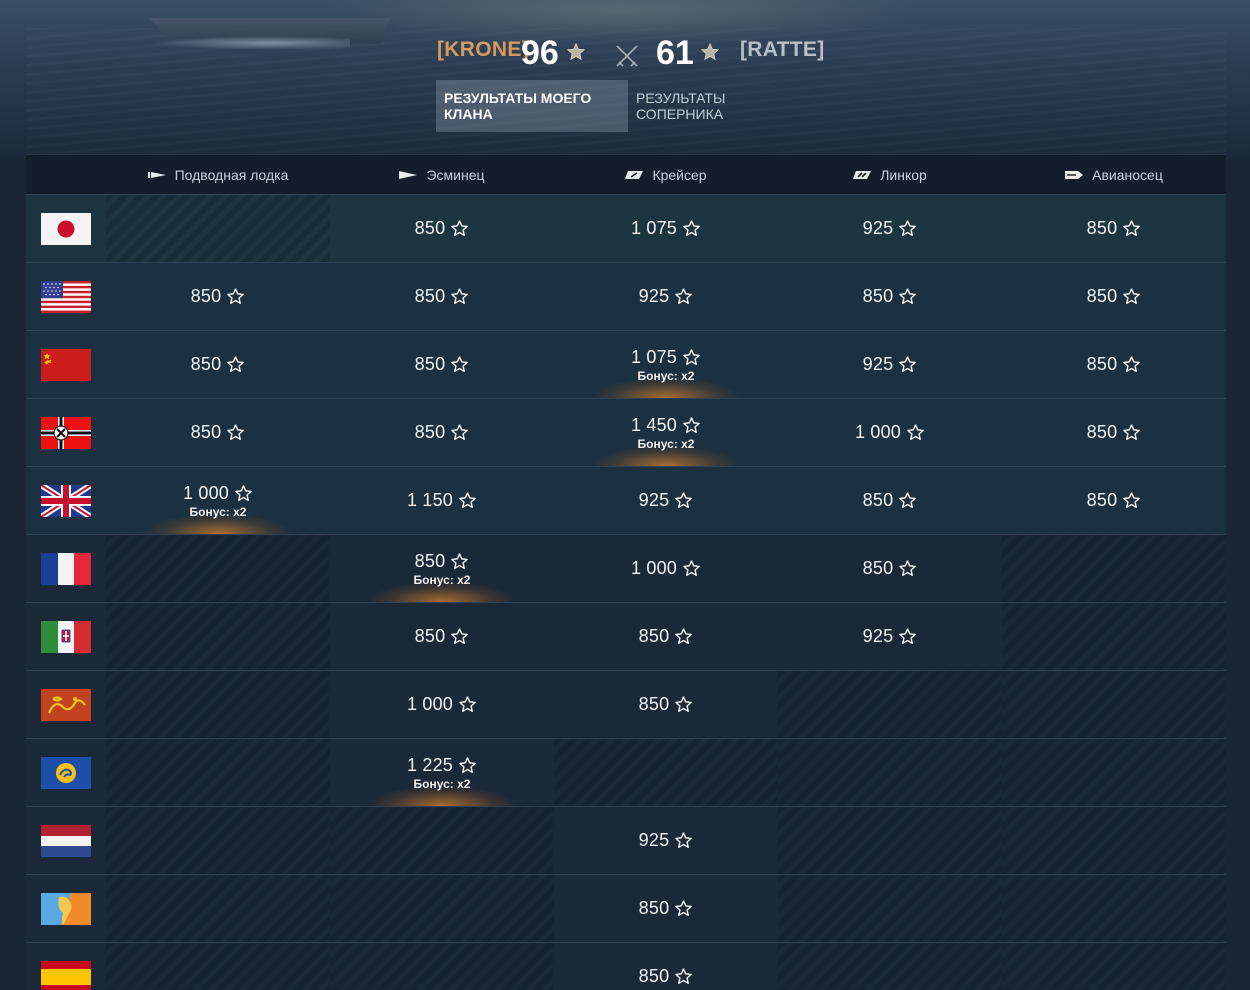  Describe the element at coordinates (532, 106) in the screenshot. I see `tab-my-clan-results: РЕЗУЛЬТАТЫ МОЕГО КЛАНА` at that location.